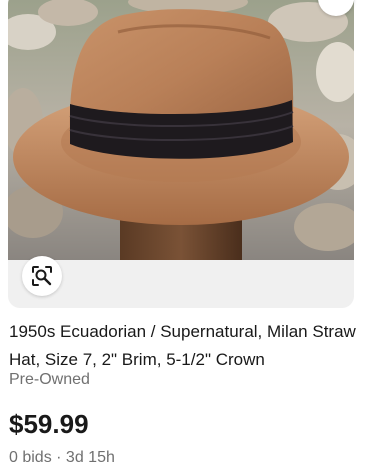  What do you see at coordinates (49, 424) in the screenshot?
I see `listing-price: $59.99` at bounding box center [49, 424].